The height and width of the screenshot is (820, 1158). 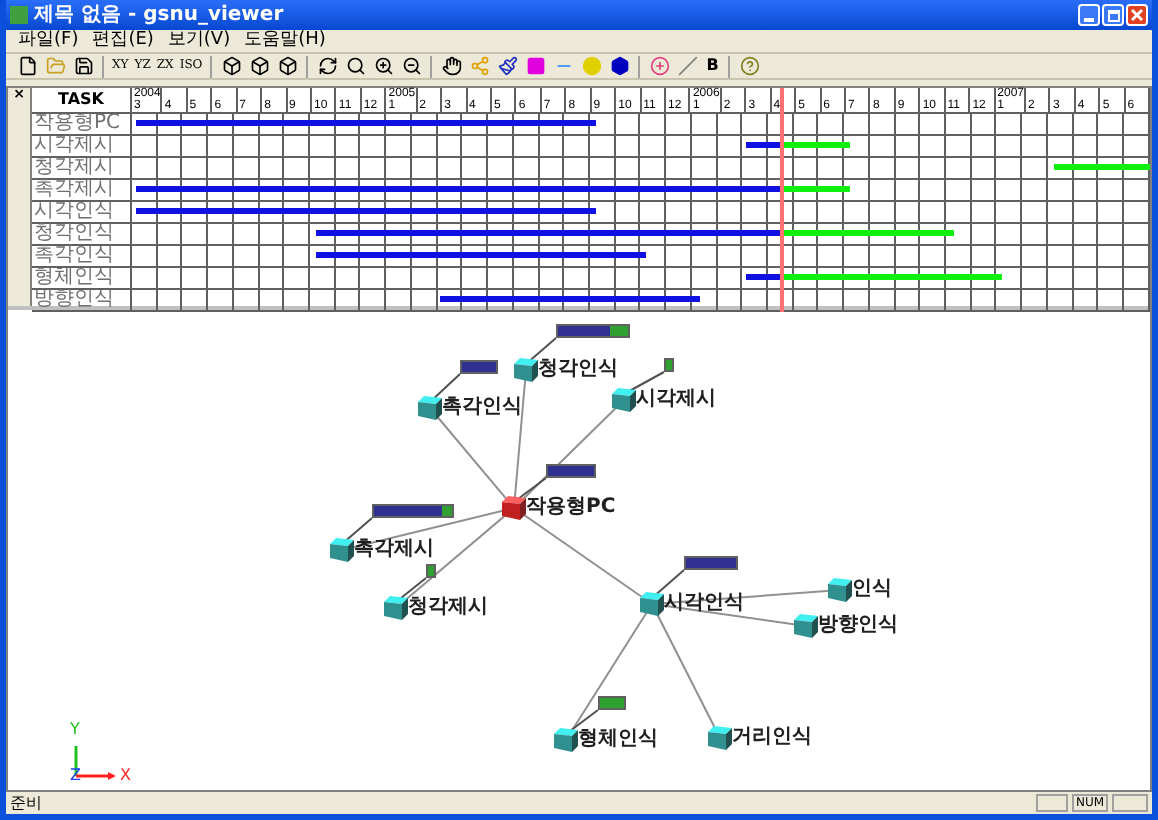 I want to click on save-icon, so click(x=83, y=66).